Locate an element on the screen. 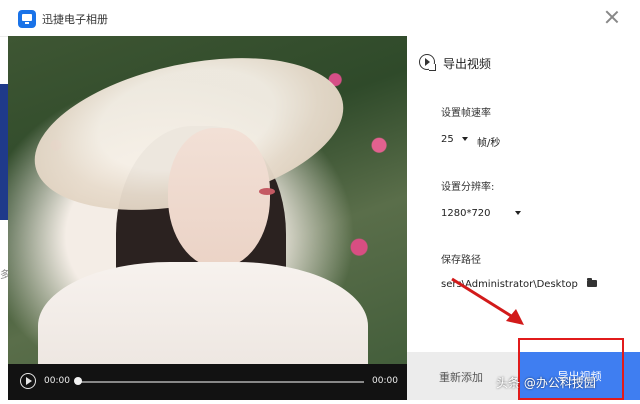 The image size is (640, 404). folder-icon is located at coordinates (592, 282).